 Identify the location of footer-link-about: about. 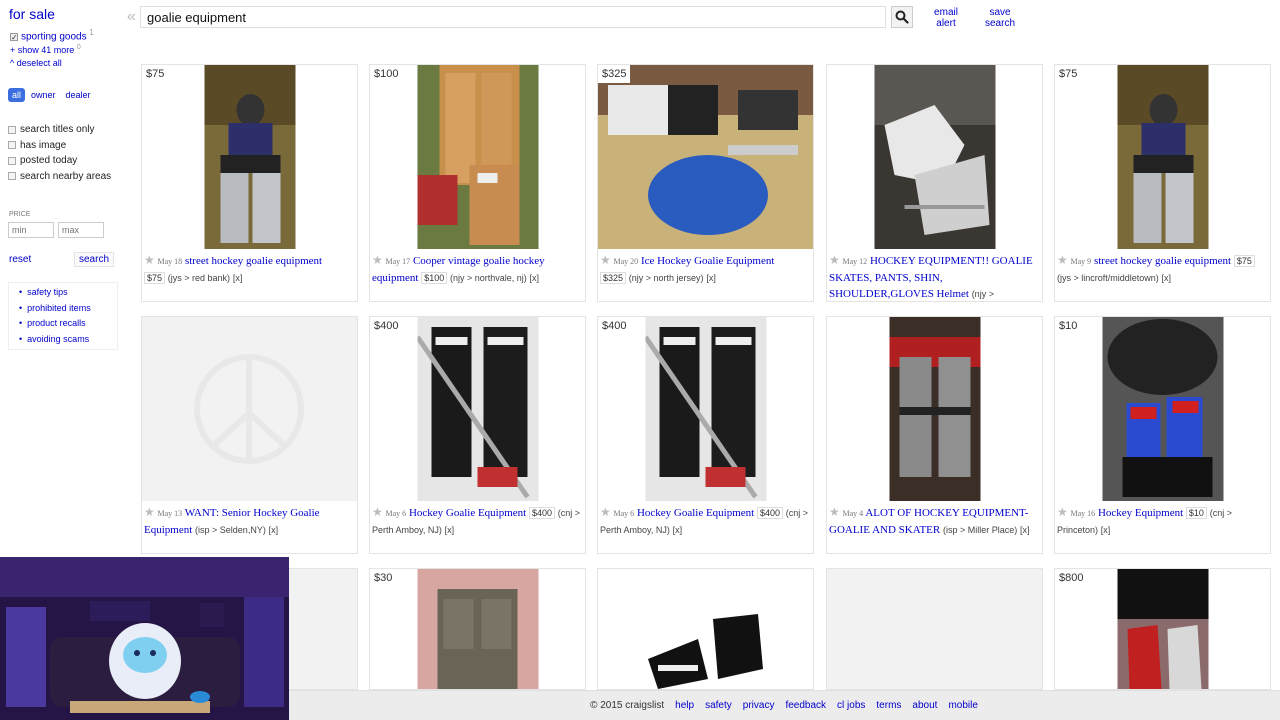
(924, 705).